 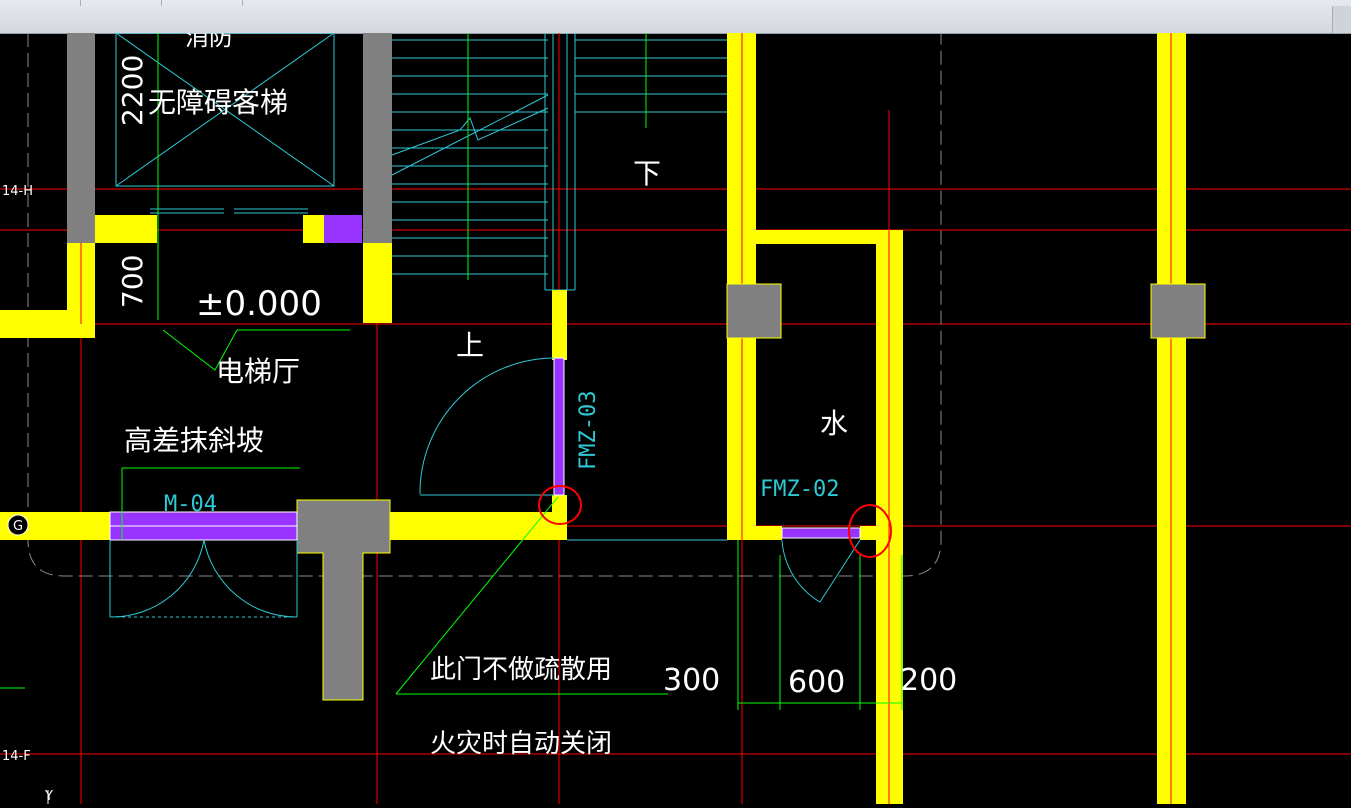 I want to click on door-tag-fmz02: FMZ-02, so click(x=799, y=489).